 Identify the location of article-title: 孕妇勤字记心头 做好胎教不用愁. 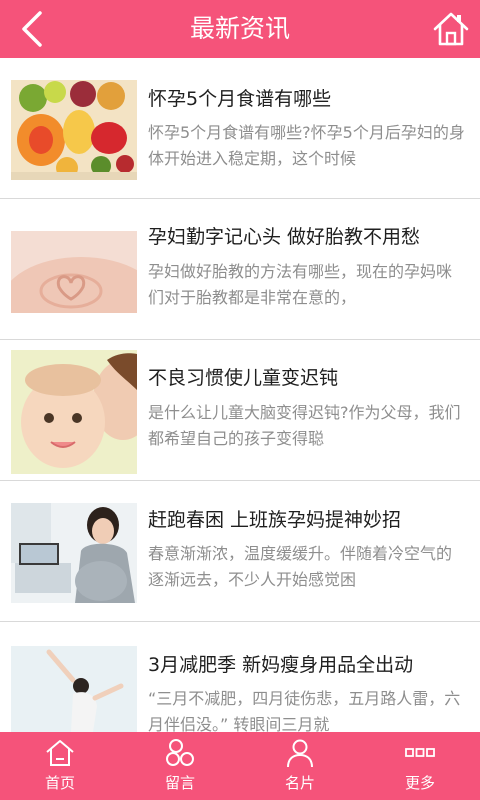
(310, 235).